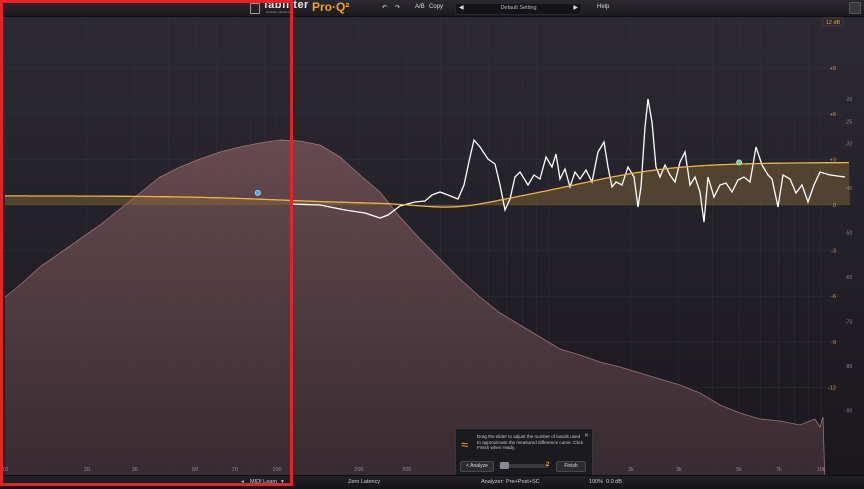  What do you see at coordinates (848, 323) in the screenshot?
I see `spectrum-tick-label: -70` at bounding box center [848, 323].